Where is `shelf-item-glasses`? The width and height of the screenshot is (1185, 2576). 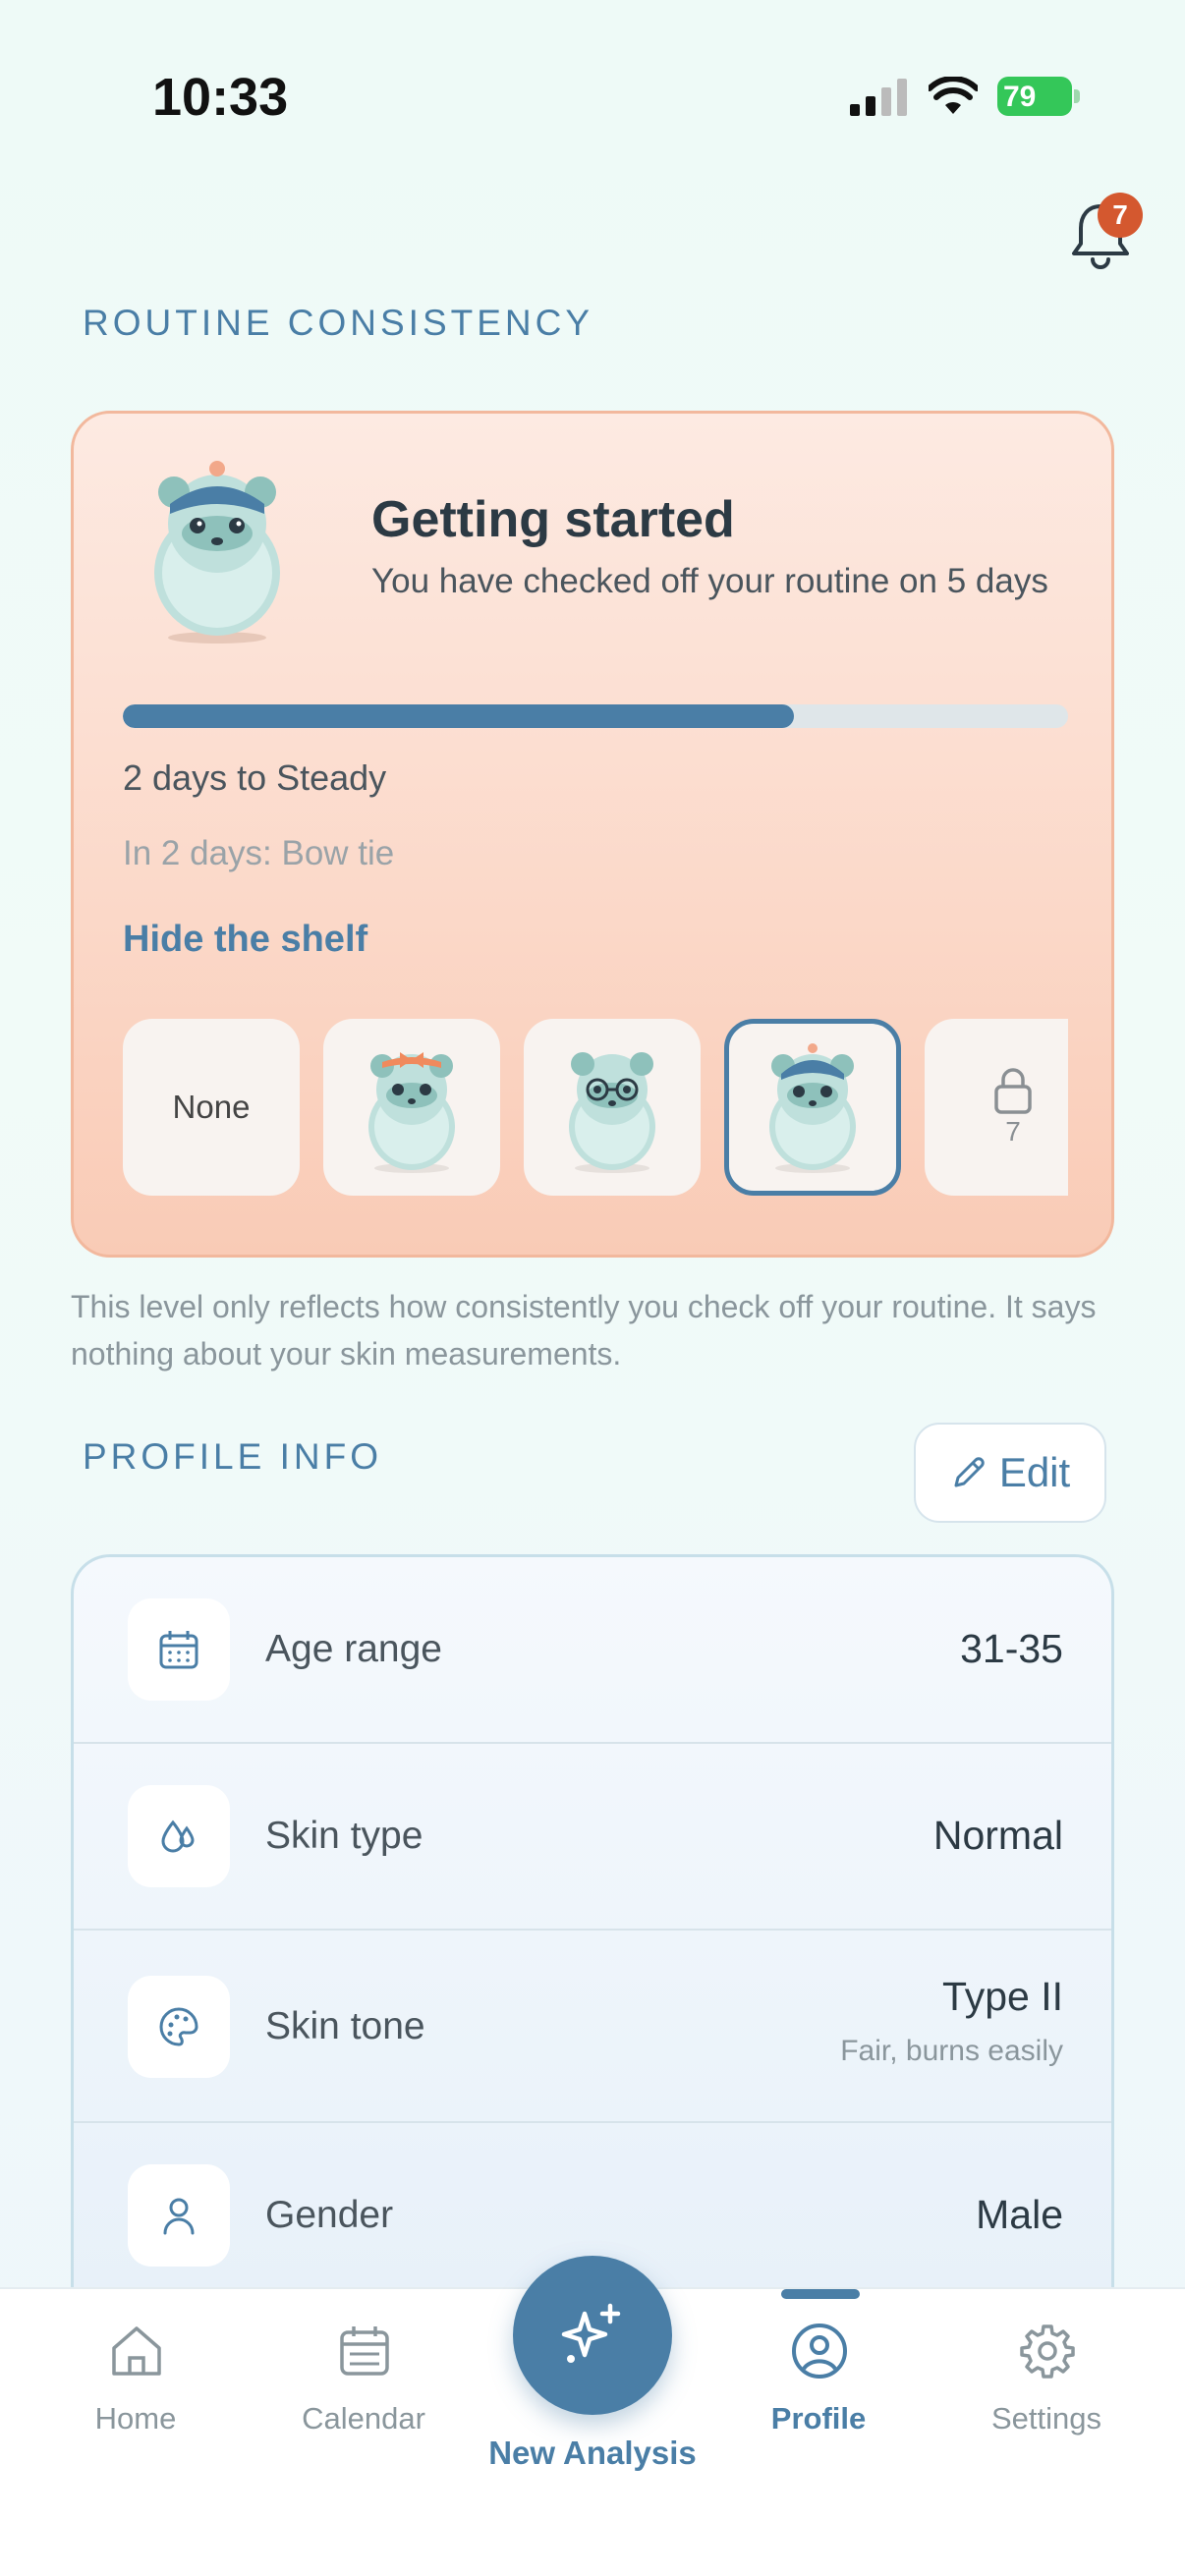 shelf-item-glasses is located at coordinates (612, 1107).